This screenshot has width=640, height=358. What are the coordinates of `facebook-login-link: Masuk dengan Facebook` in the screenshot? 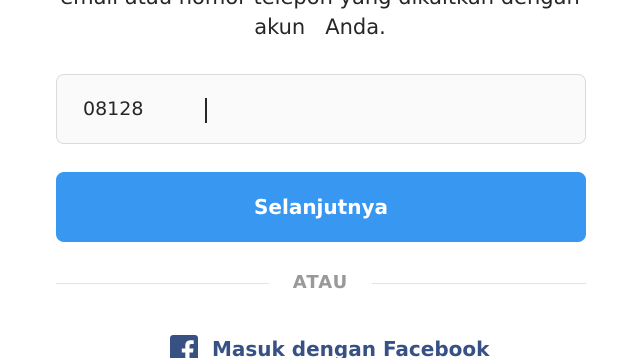 It's located at (329, 345).